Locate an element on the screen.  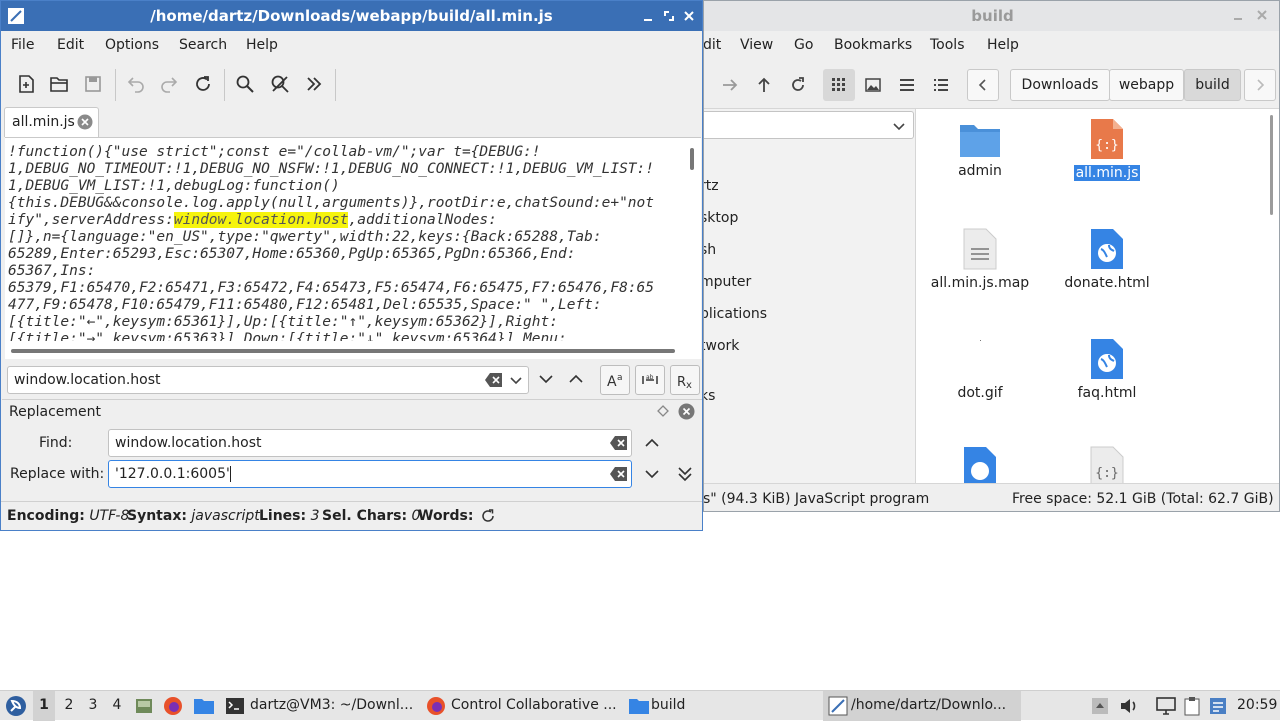
redo-icon is located at coordinates (169, 84).